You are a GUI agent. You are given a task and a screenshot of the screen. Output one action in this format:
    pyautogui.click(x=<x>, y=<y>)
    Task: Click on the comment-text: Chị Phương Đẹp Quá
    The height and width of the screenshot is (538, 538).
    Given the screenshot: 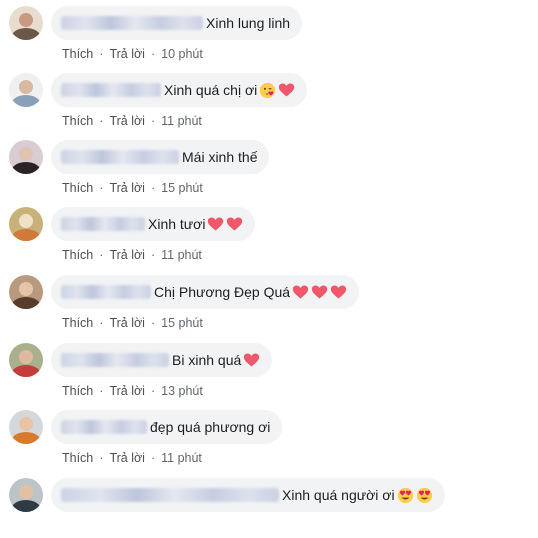 What is the action you would take?
    pyautogui.click(x=222, y=292)
    